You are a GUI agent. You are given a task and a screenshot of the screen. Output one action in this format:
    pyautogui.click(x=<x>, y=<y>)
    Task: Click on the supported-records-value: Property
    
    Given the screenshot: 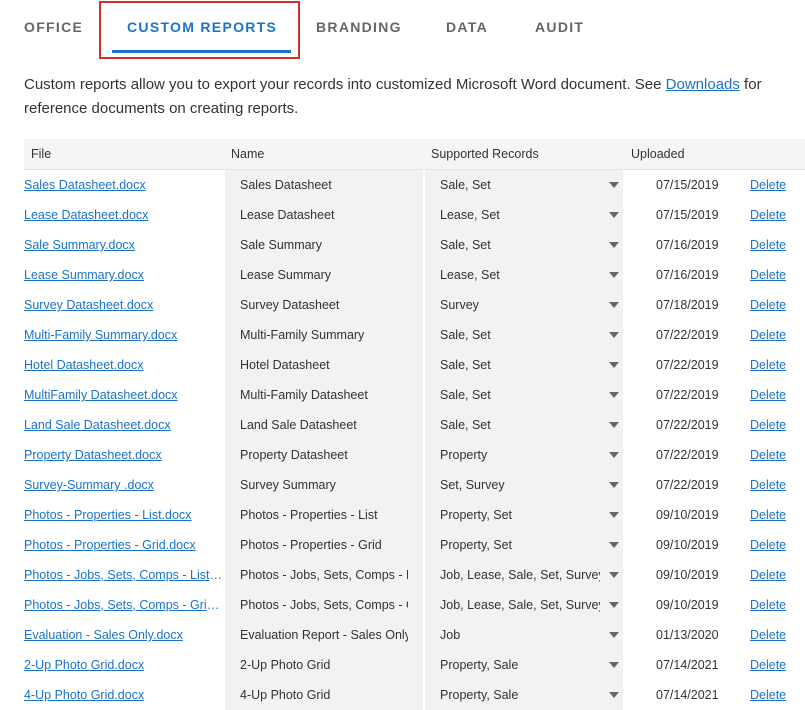 What is the action you would take?
    pyautogui.click(x=464, y=455)
    